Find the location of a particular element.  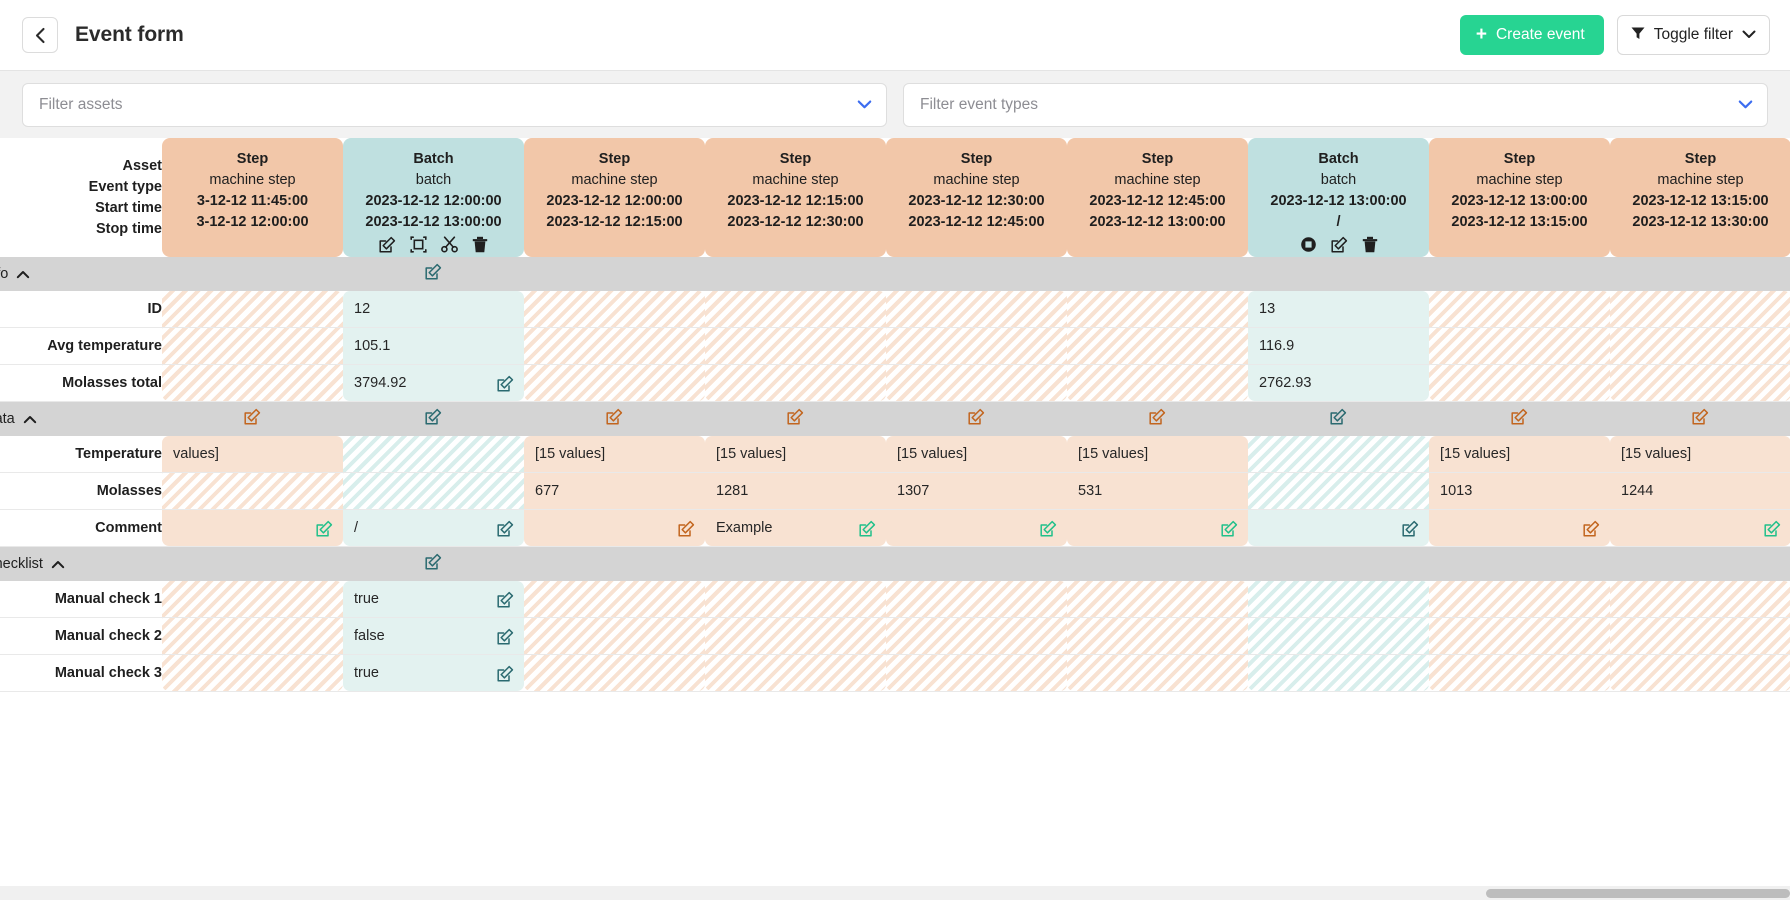

section-title-cell: 3. Checklist is located at coordinates (81, 564).